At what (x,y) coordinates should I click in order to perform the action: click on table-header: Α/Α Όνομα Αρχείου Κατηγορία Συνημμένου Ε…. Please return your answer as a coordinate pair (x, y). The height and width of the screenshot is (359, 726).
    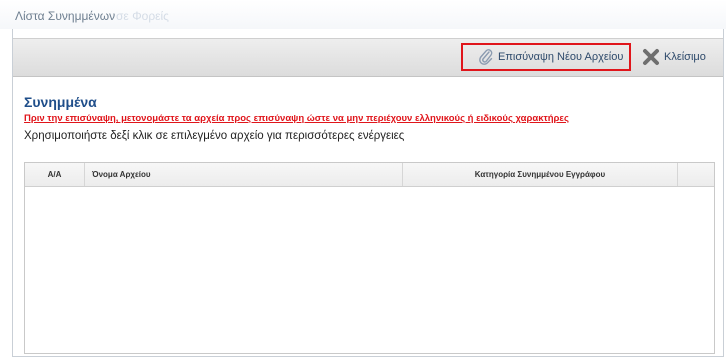
    Looking at the image, I should click on (369, 175).